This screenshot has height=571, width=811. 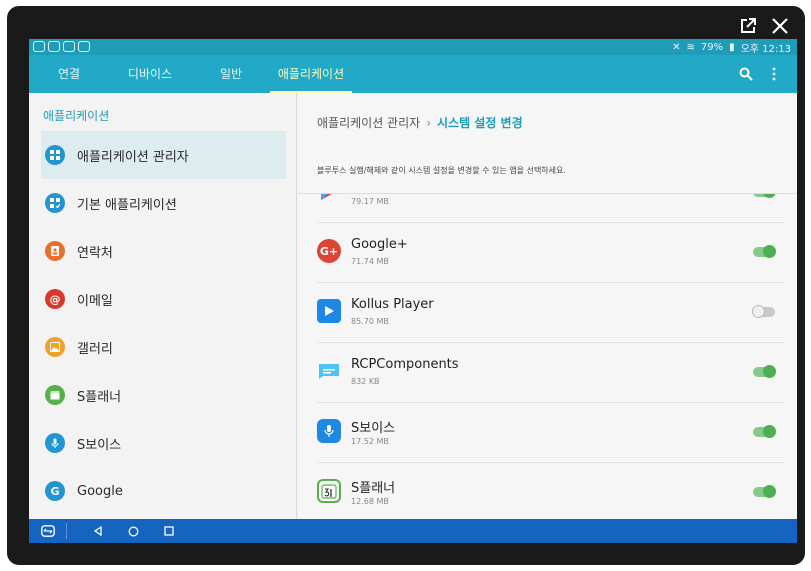 I want to click on tab-device: 디바이스, so click(x=150, y=74).